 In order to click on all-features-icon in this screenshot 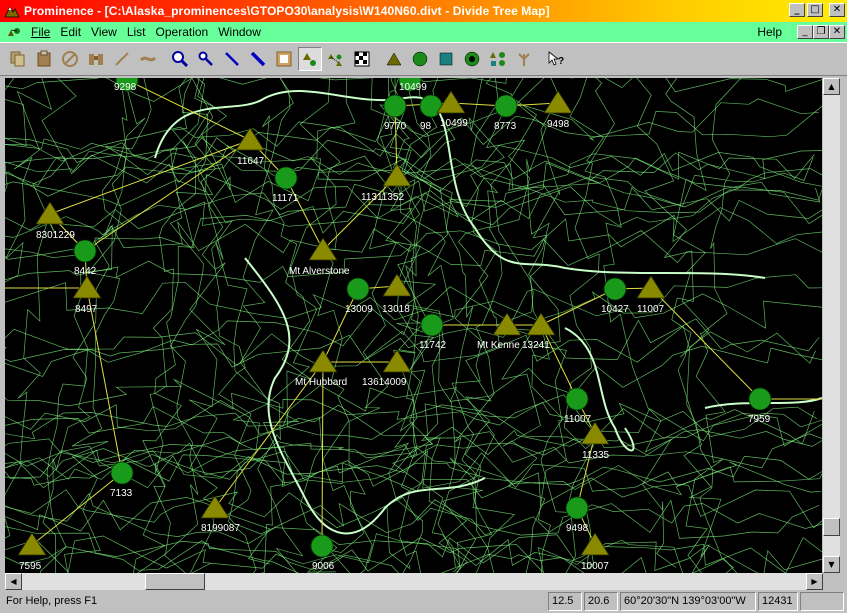, I will do `click(497, 59)`.